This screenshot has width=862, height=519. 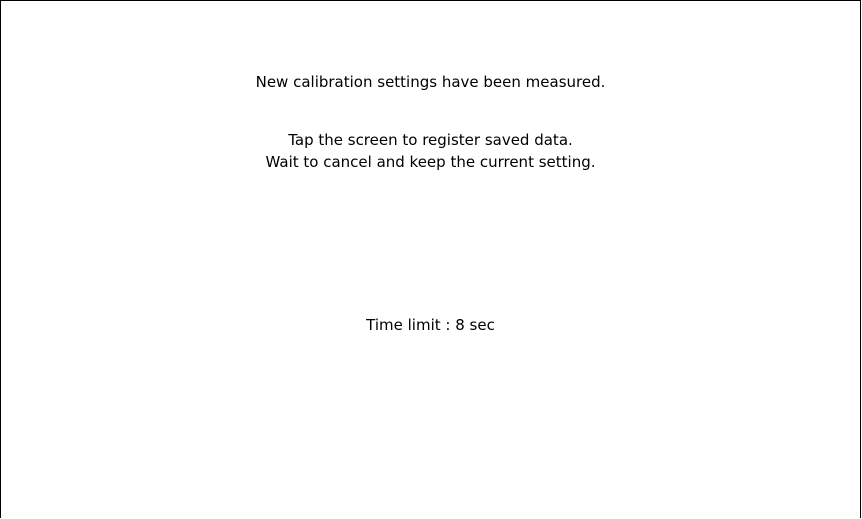 I want to click on time-limit-countdown: Time limit : 8 sec, so click(x=430, y=325).